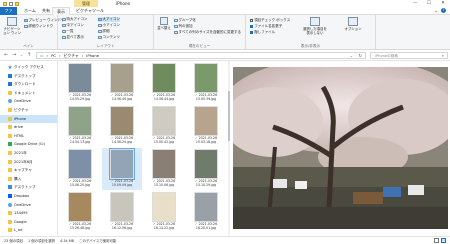 Image resolution: width=450 pixels, height=244 pixels. What do you see at coordinates (229, 148) in the screenshot?
I see `vertical-scrollbar` at bounding box center [229, 148].